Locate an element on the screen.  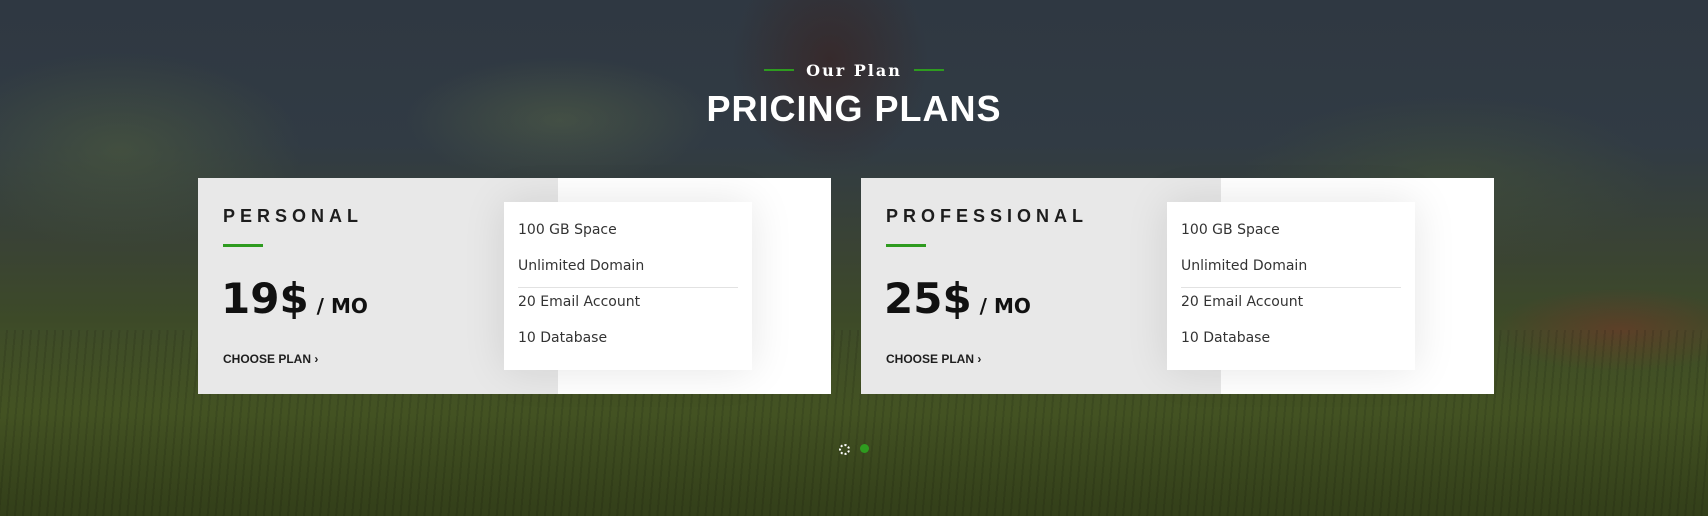
subtitle-text: Our Plan is located at coordinates (854, 70).